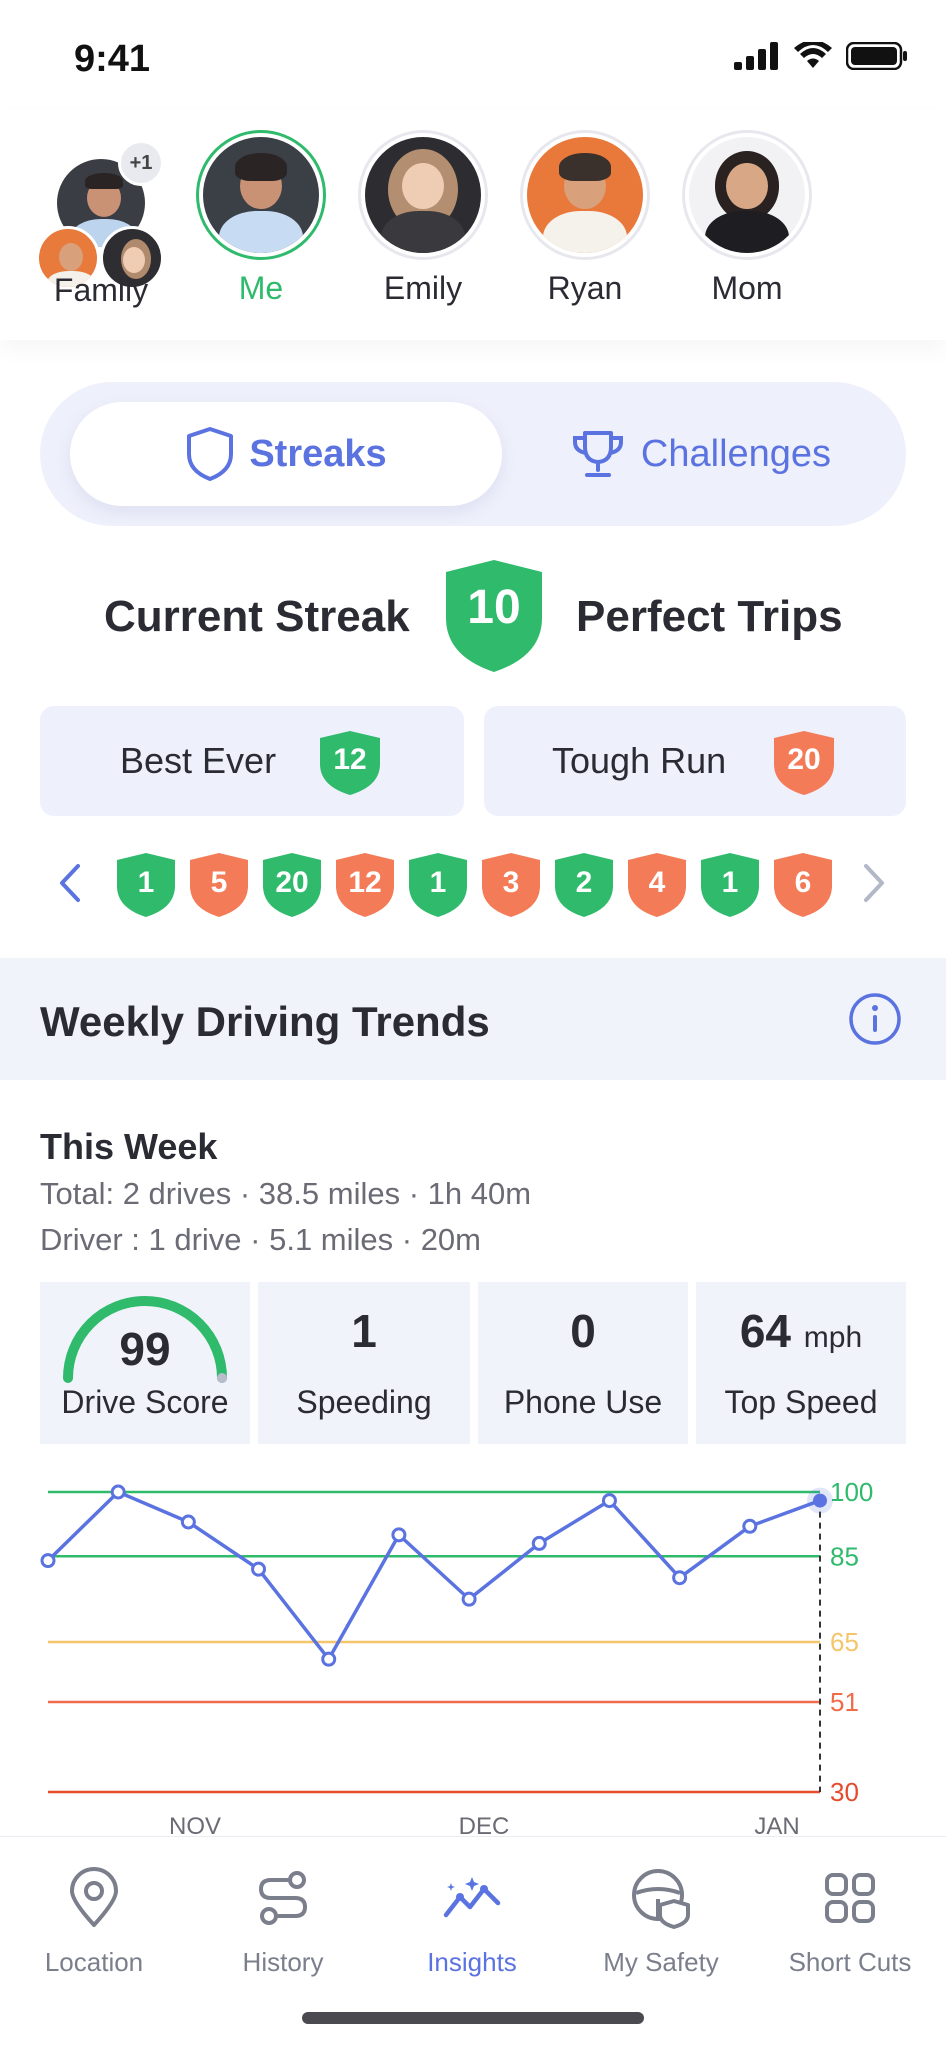  I want to click on person-mom: Mom, so click(747, 218).